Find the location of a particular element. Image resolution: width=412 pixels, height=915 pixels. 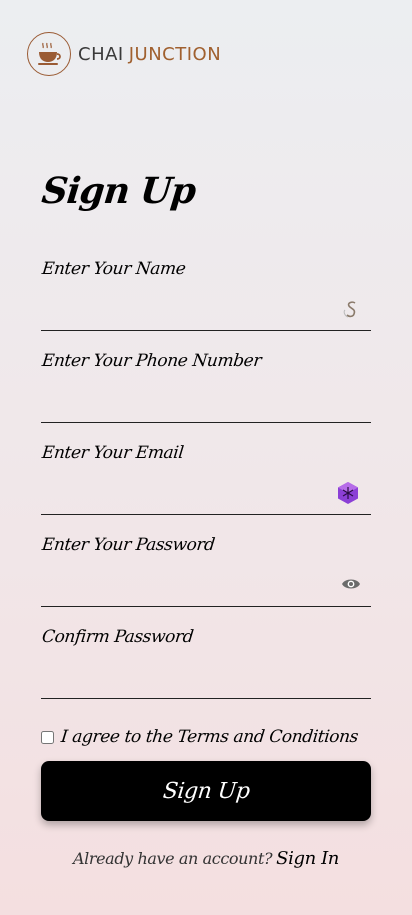

sign-up-button: Sign Up is located at coordinates (206, 791).